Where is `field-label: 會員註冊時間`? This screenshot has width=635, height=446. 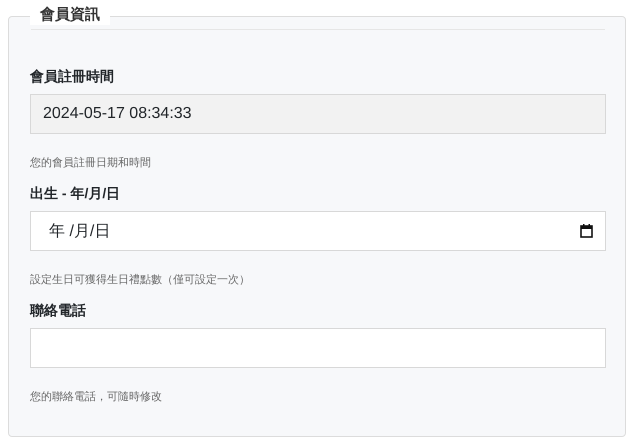
field-label: 會員註冊時間 is located at coordinates (72, 76).